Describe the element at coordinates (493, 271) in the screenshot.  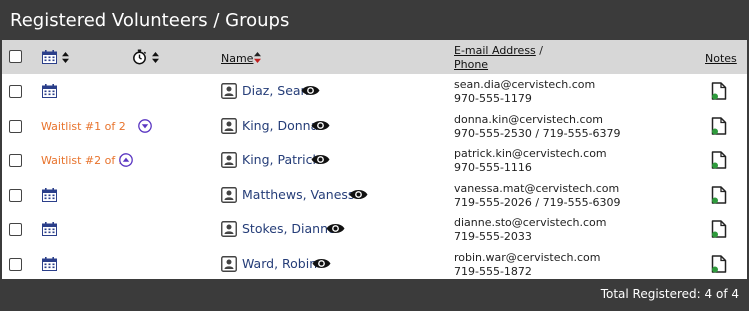
I see `phone-text: 719-555-1872` at that location.